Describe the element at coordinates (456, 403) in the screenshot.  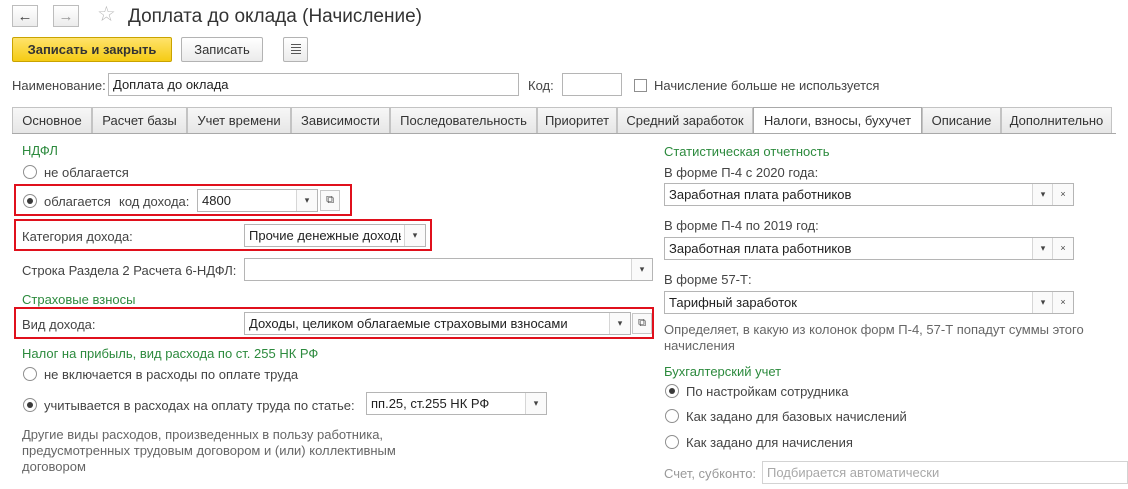
I see `article-select: пп.25, ст.255 НК РФ ▾` at that location.